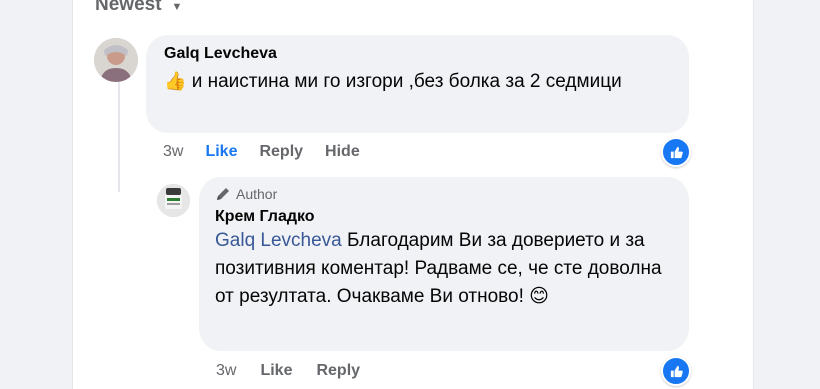 The image size is (820, 389). Describe the element at coordinates (119, 137) in the screenshot. I see `thread-connector` at that location.